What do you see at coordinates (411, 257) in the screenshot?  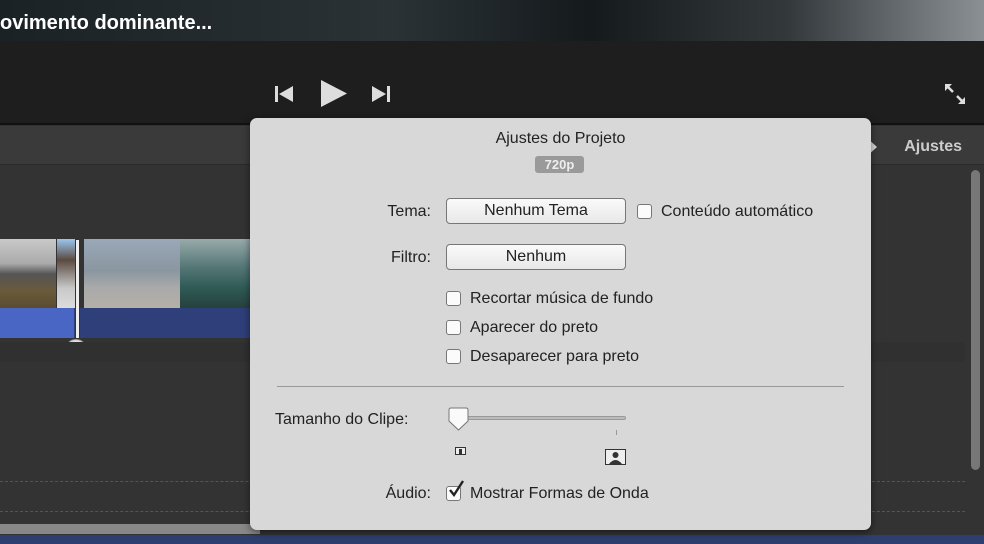 I see `filter-label: Filtro:` at bounding box center [411, 257].